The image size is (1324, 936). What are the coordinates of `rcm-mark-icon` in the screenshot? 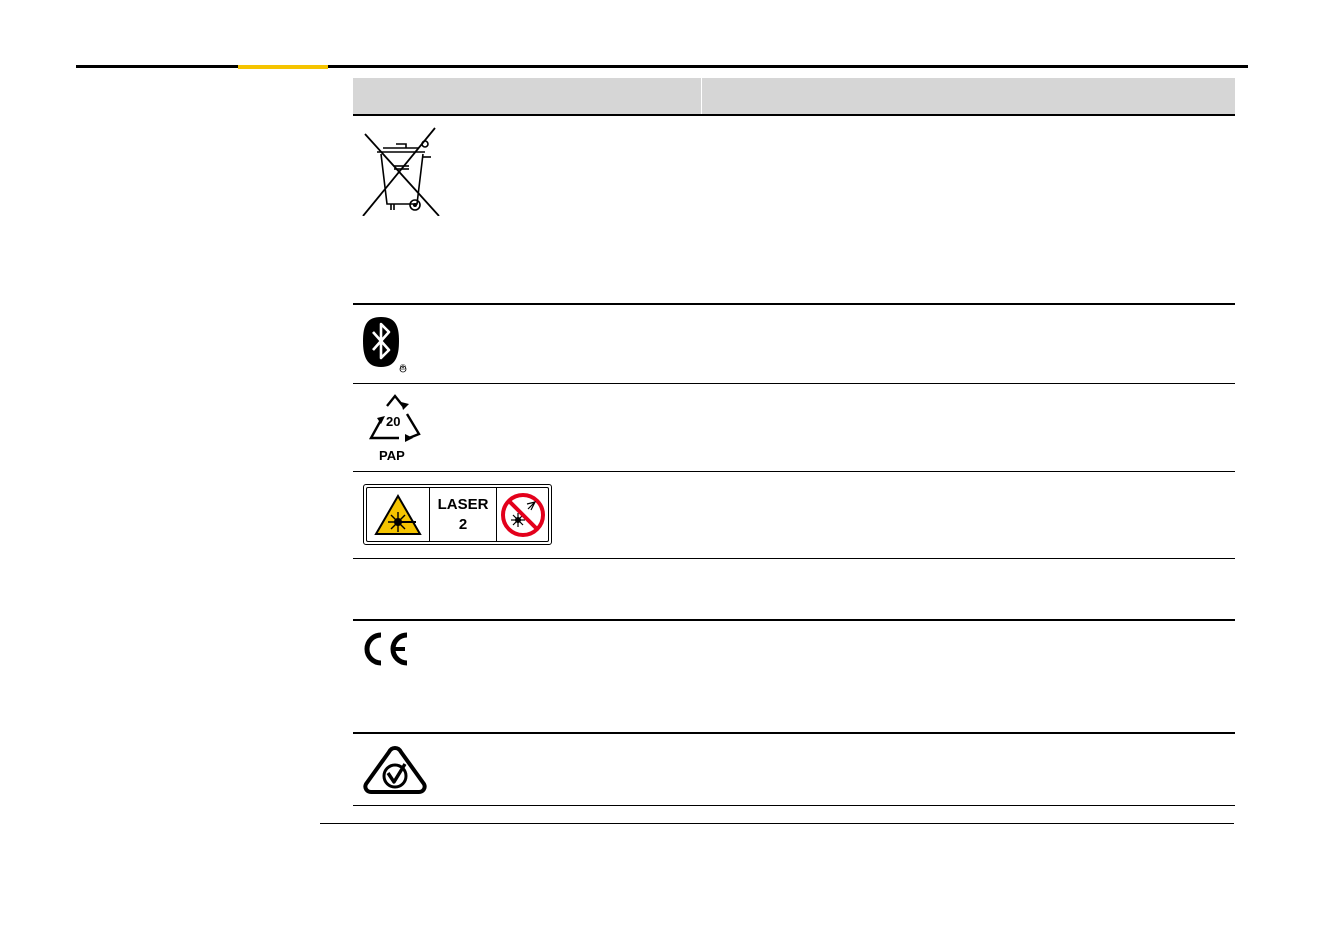 It's located at (395, 769).